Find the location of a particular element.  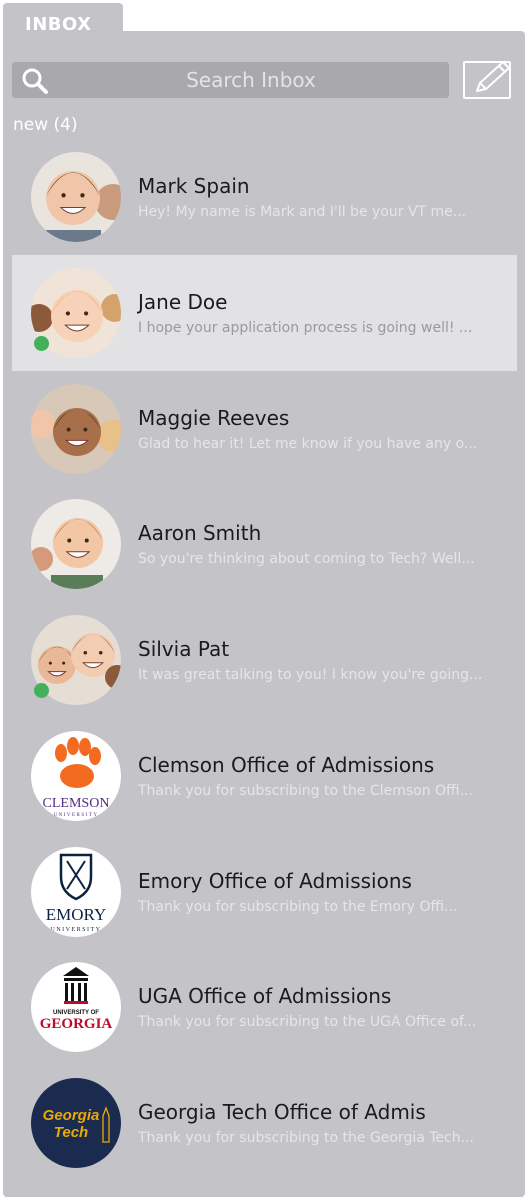

compose-button is located at coordinates (487, 80).